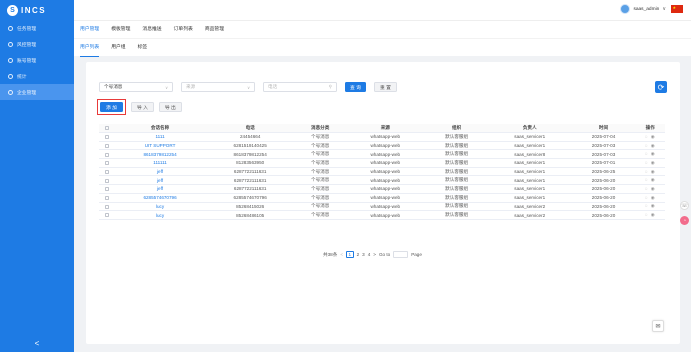 This screenshot has height=352, width=691. Describe the element at coordinates (90, 48) in the screenshot. I see `tab-user-list: 用户列表` at that location.